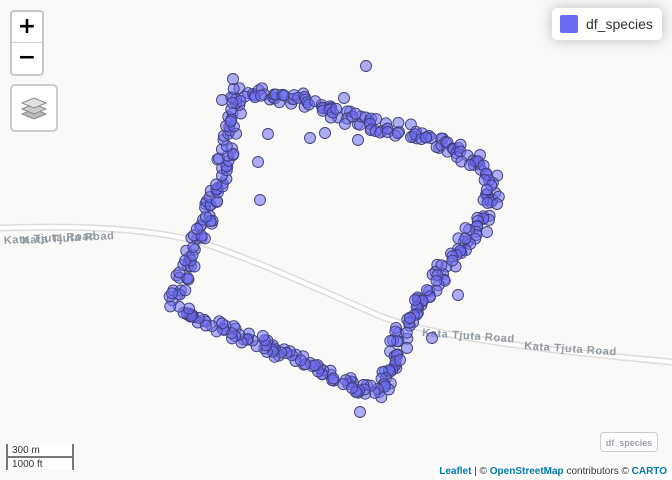  I want to click on map-legend: df_species, so click(607, 24).